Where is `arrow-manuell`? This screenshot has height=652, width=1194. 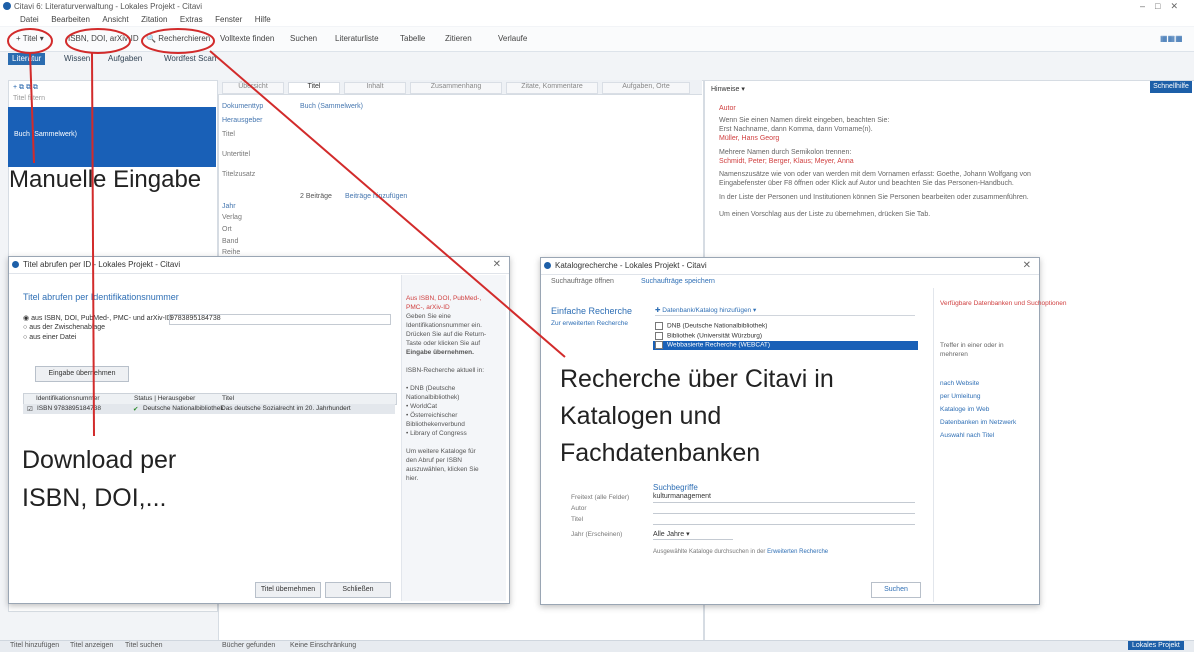 arrow-manuell is located at coordinates (32, 108).